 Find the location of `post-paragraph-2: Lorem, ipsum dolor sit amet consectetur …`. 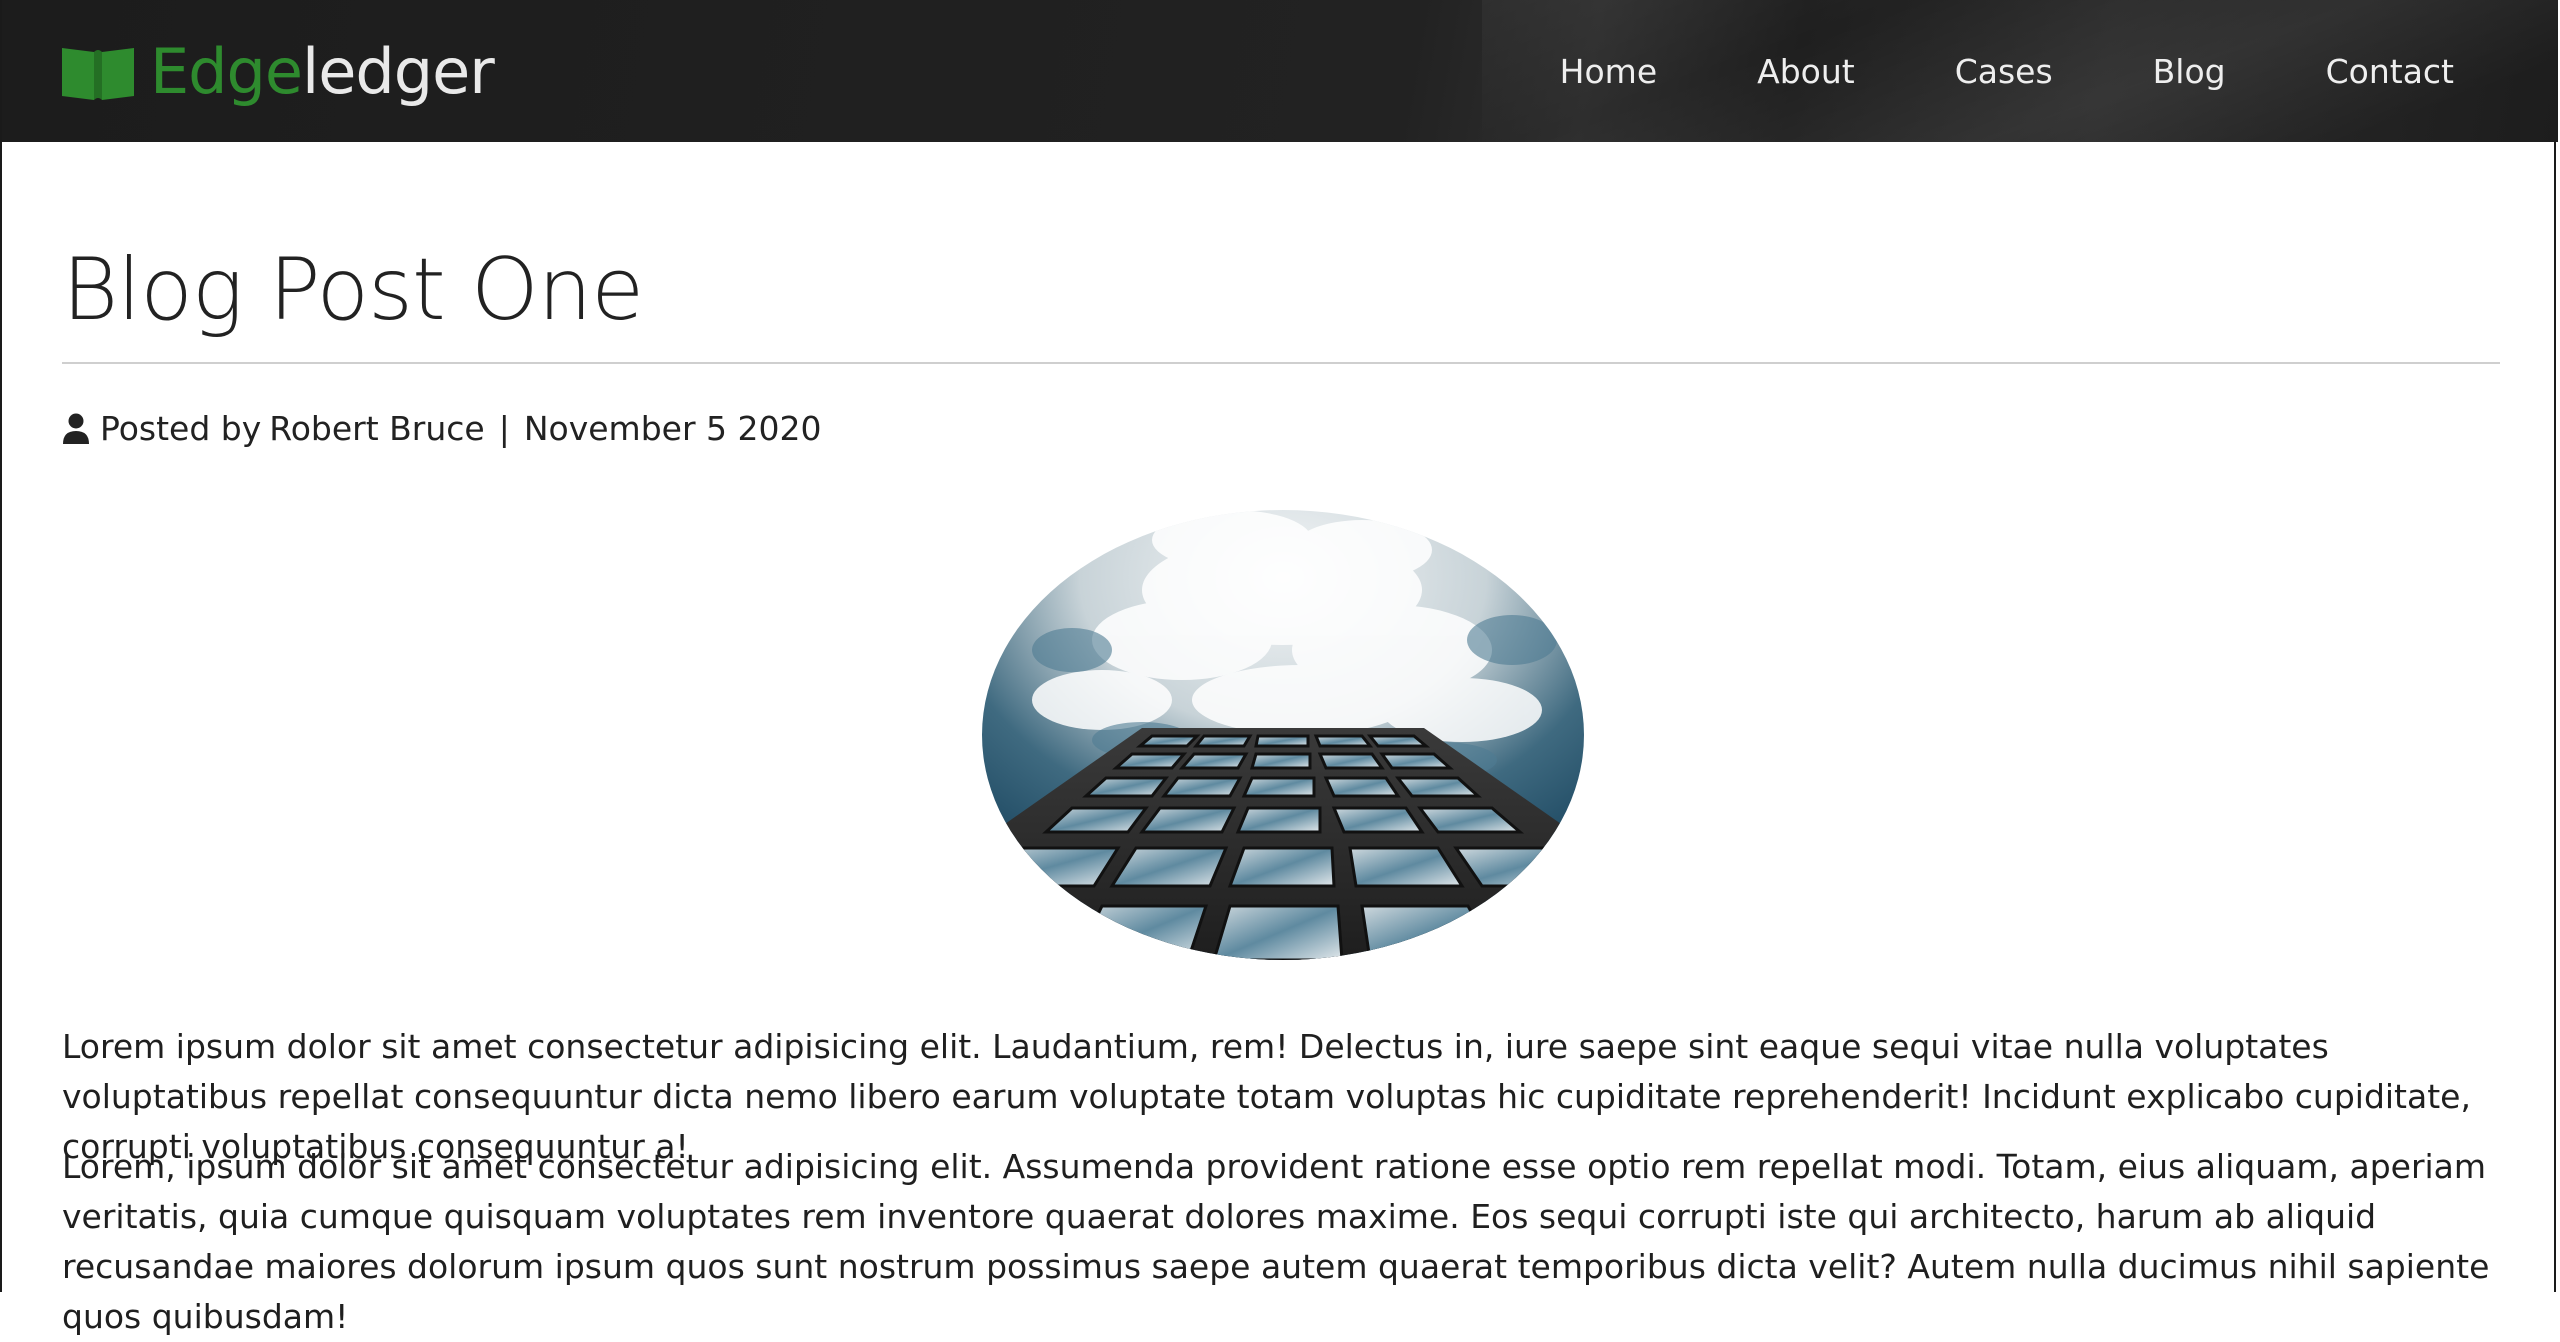

post-paragraph-2: Lorem, ipsum dolor sit amet consectetur … is located at coordinates (1276, 1241).